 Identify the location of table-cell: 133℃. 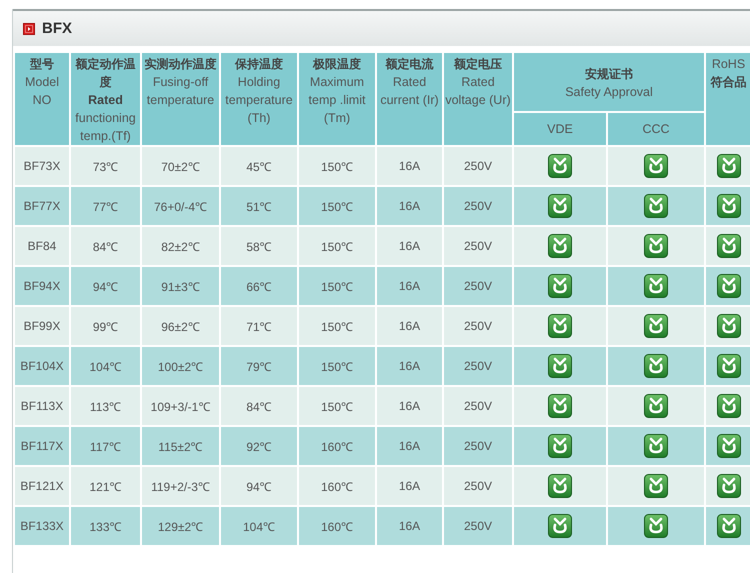
(105, 526).